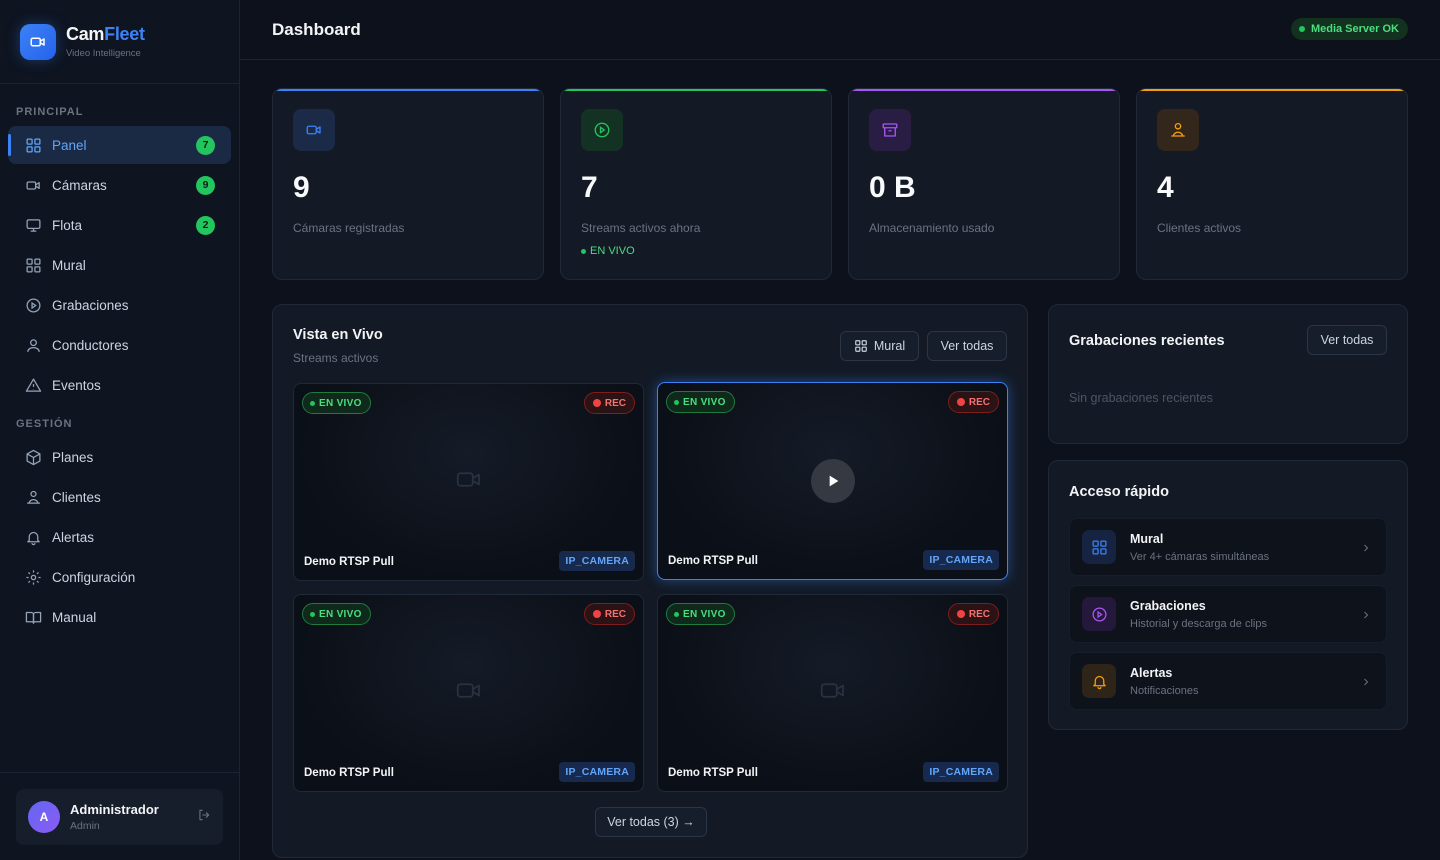 This screenshot has height=860, width=1440. What do you see at coordinates (879, 346) in the screenshot?
I see `mural-button: Mural` at bounding box center [879, 346].